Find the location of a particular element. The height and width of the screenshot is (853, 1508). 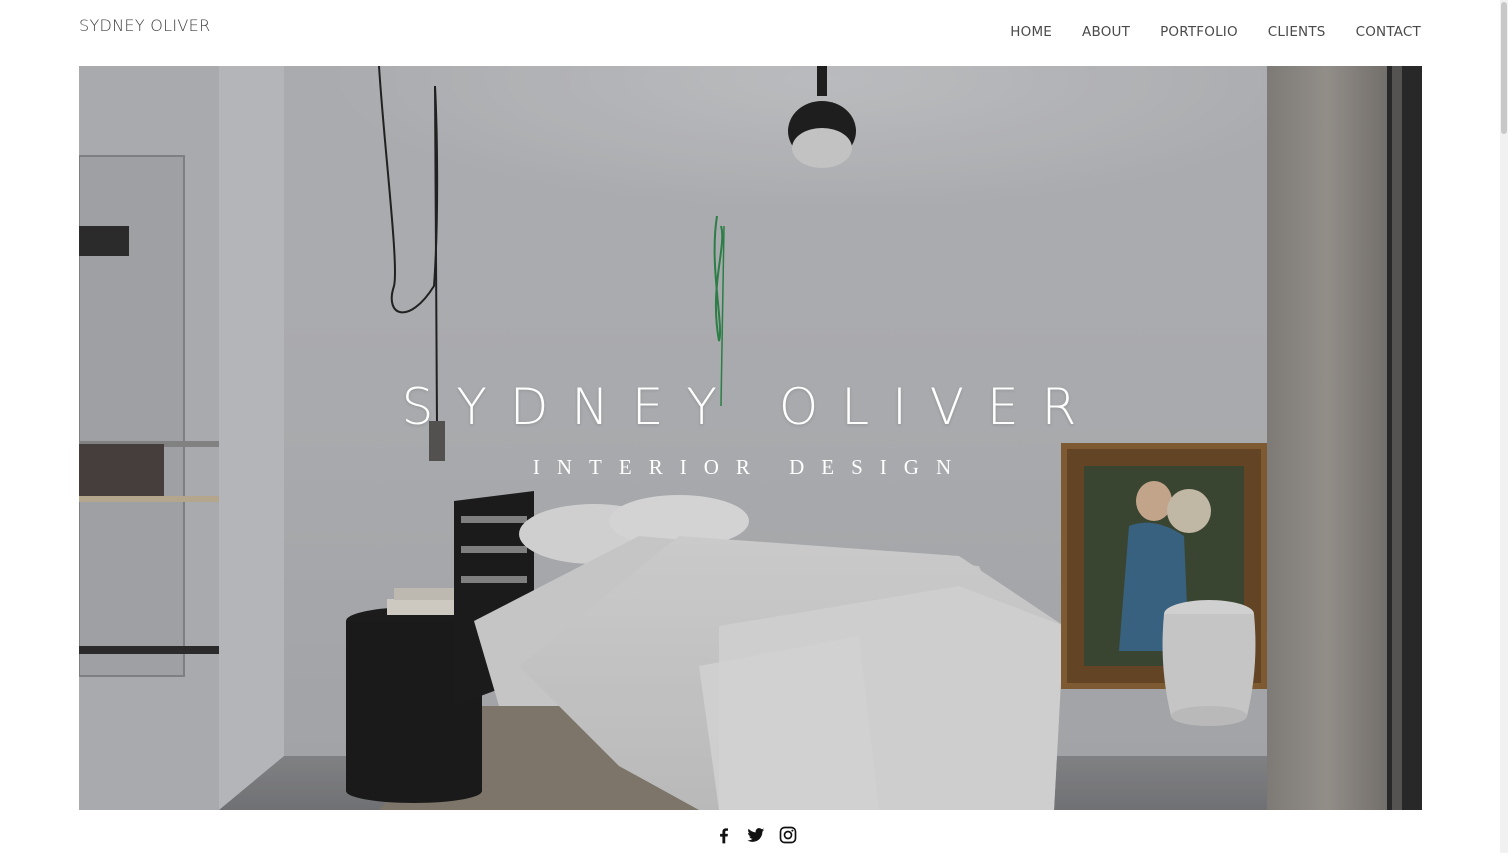

facebook-icon is located at coordinates (724, 836).